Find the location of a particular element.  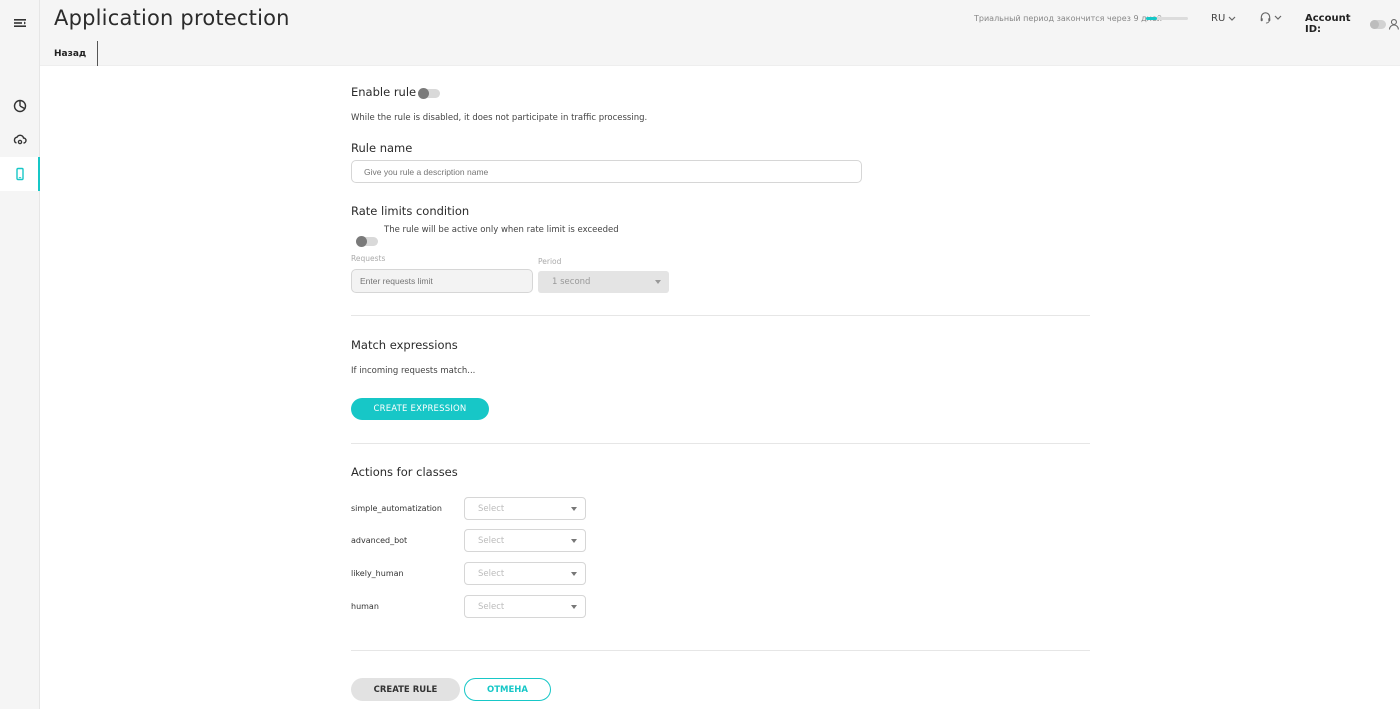

requests-limit-input is located at coordinates (442, 281).